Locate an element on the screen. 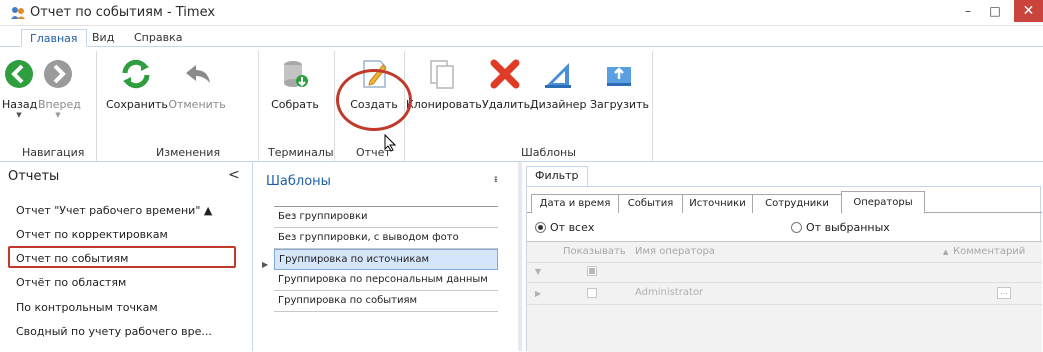  designer-button: Дизайнер is located at coordinates (558, 84).